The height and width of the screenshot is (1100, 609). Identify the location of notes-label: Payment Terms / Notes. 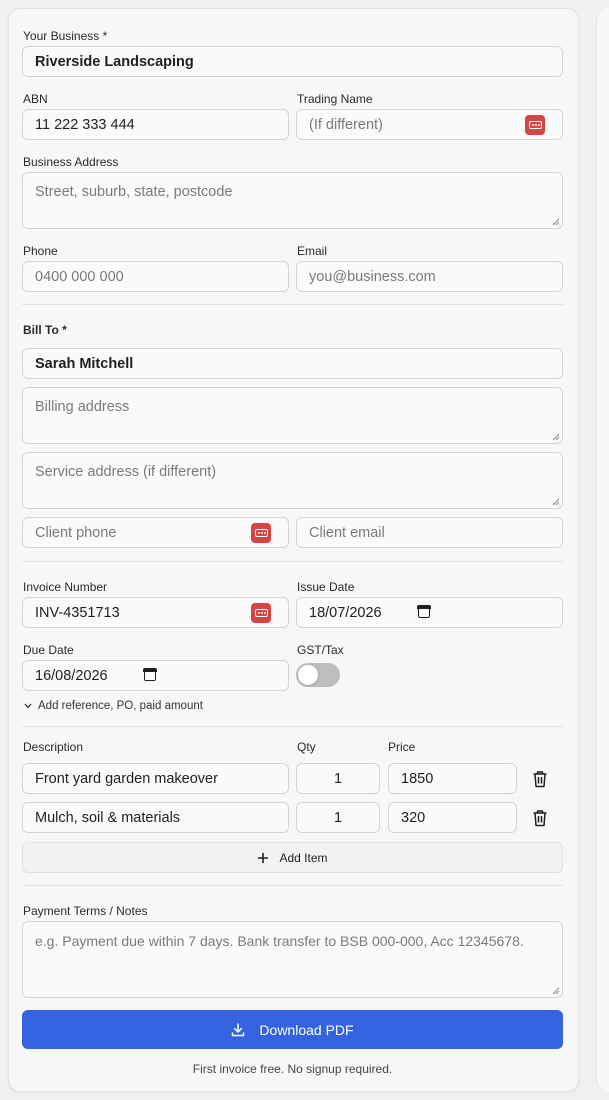
(85, 911).